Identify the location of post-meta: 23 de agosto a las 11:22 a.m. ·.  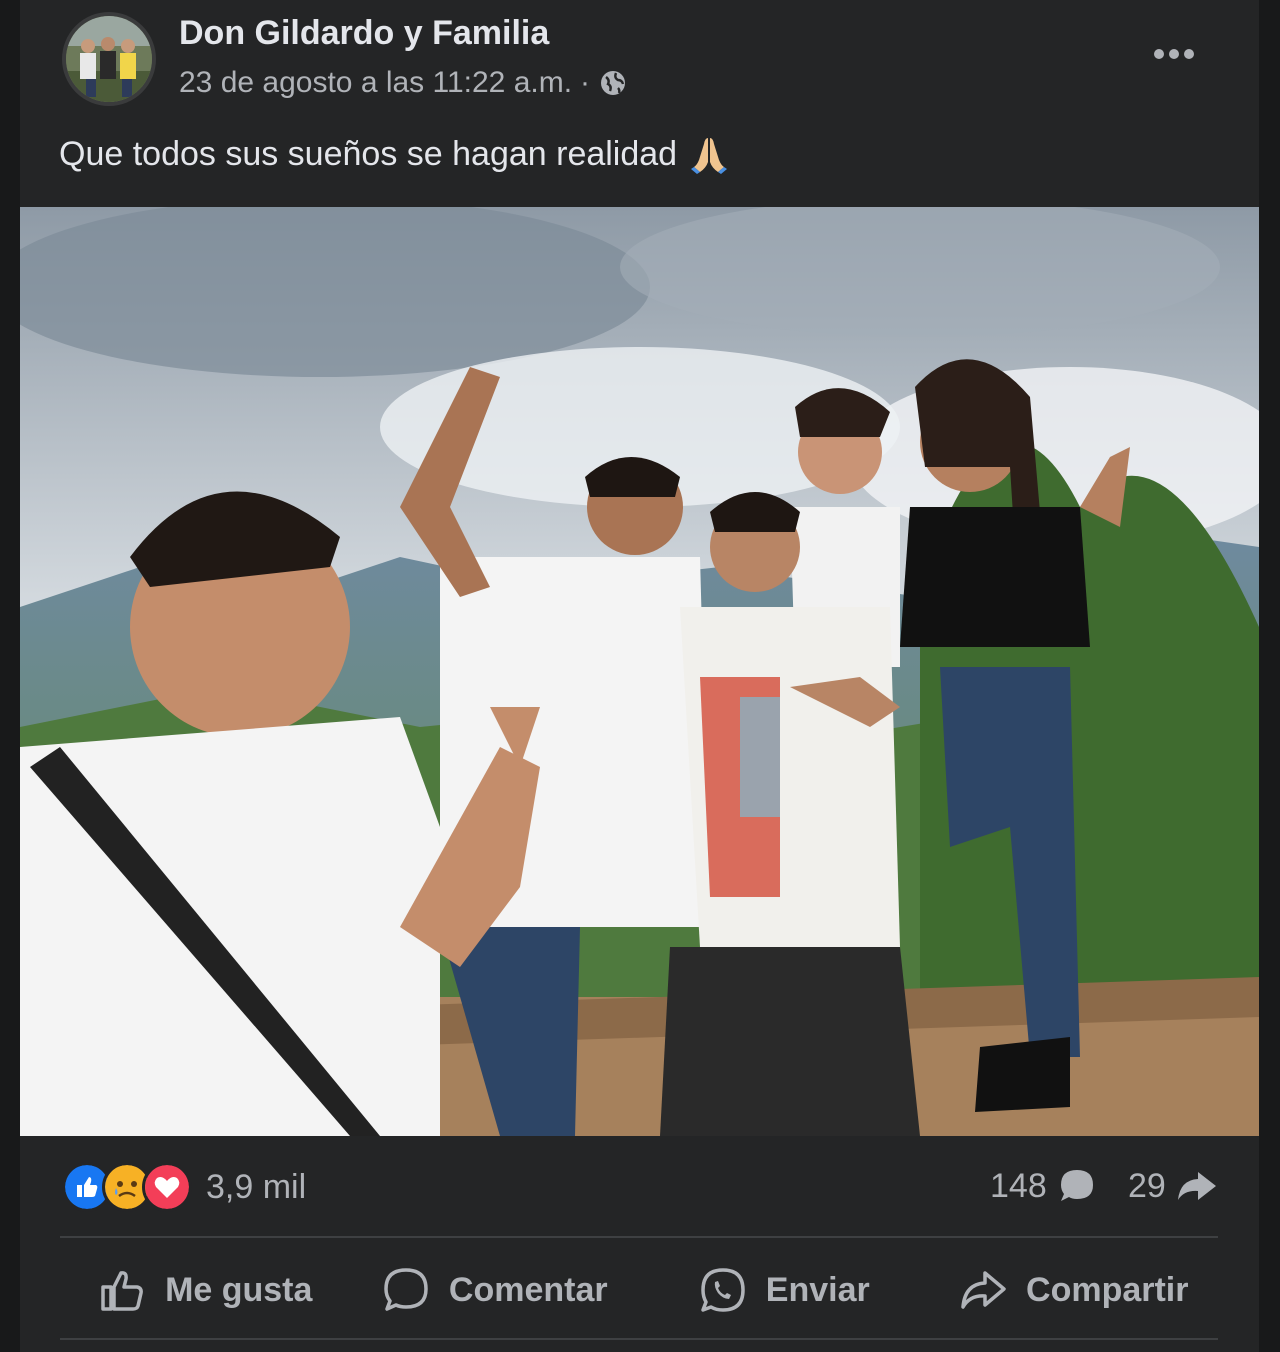
(403, 83).